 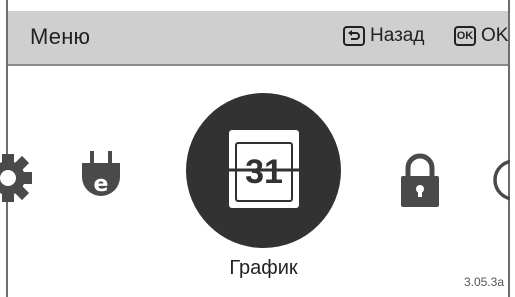 I want to click on plug-e-icon: e, so click(x=101, y=178).